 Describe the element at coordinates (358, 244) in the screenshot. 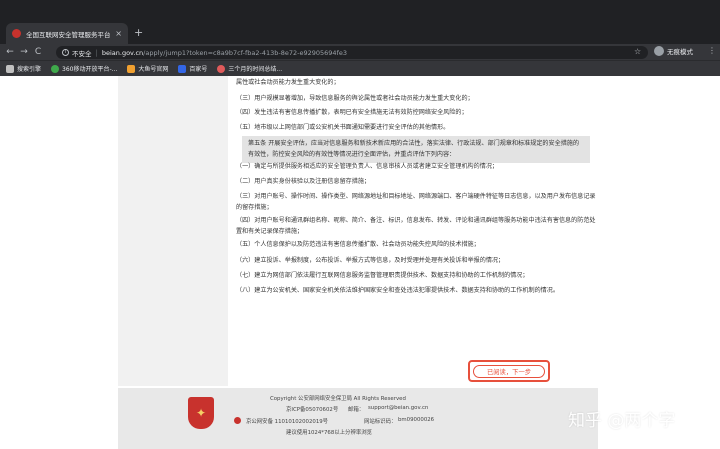

I see `agreement-paragraph: （五）个人信息保护以及防范违法有害信息传播扩散、社会动员功能失控风险的技术措施；` at that location.